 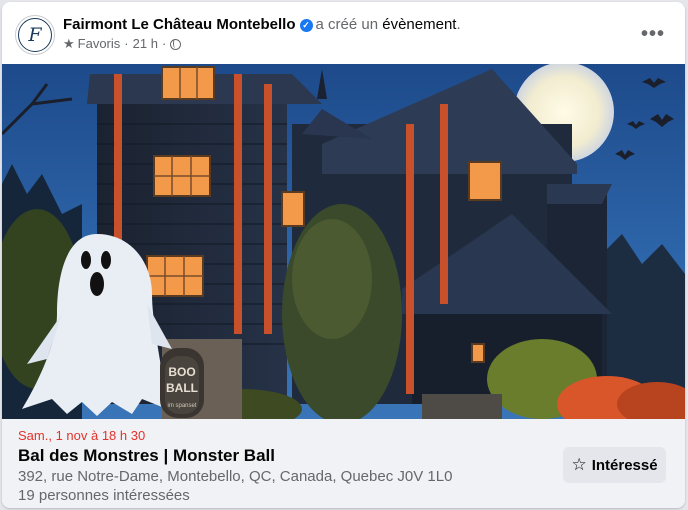 What do you see at coordinates (182, 388) in the screenshot?
I see `sign-text-line2: BALL` at bounding box center [182, 388].